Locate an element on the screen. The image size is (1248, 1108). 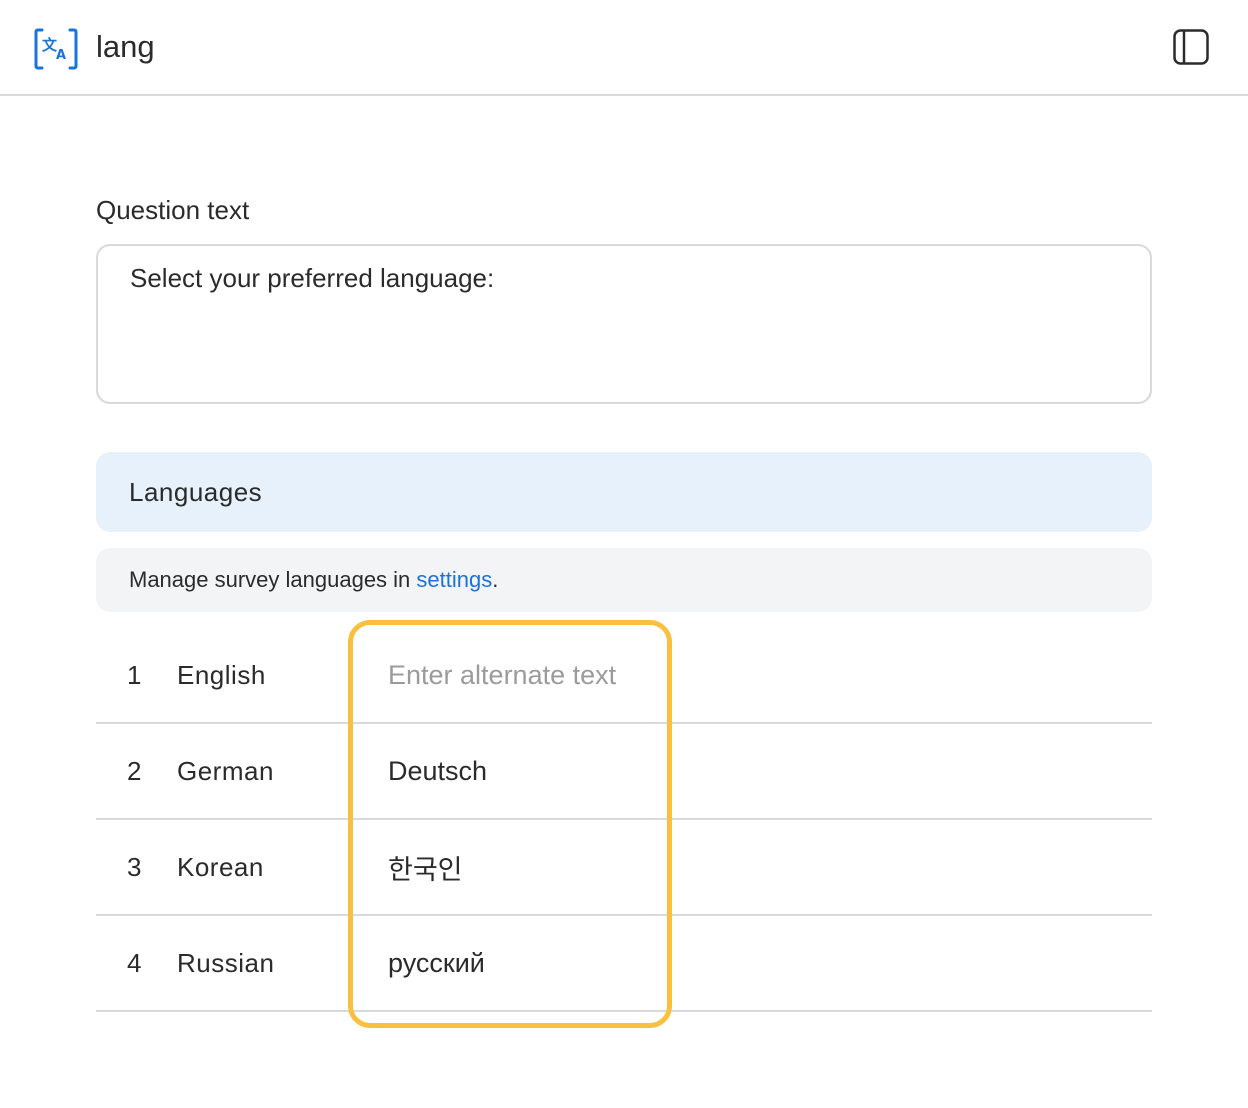
language-index: 3 is located at coordinates (134, 867).